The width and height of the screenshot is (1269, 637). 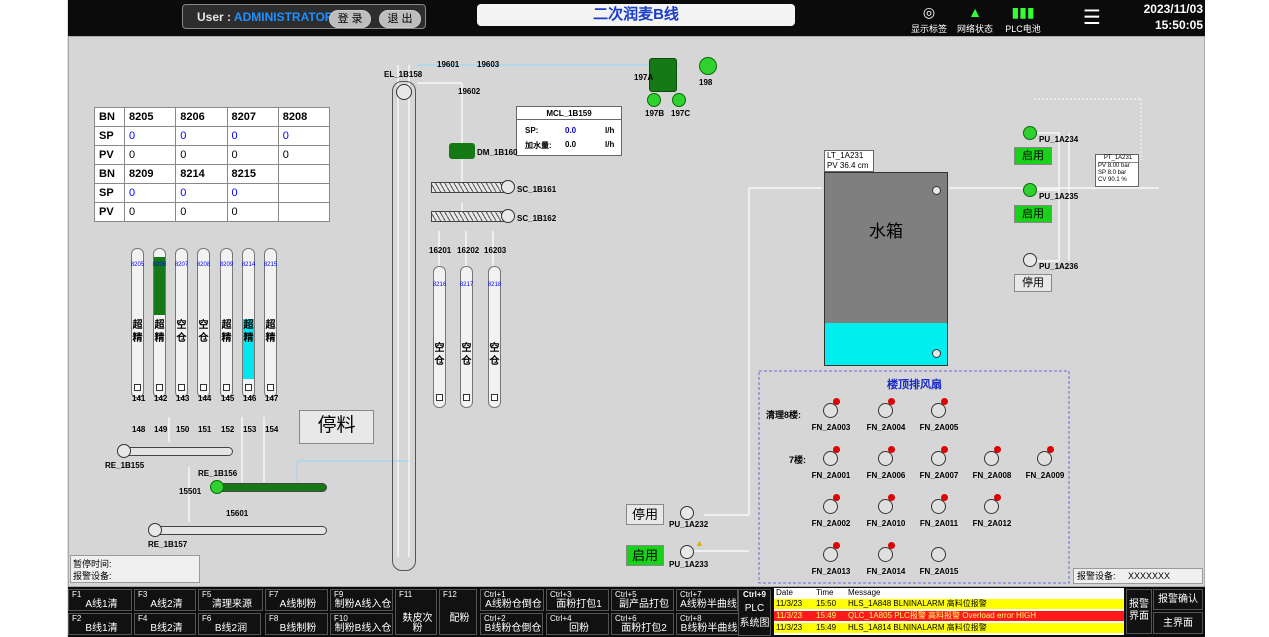 I want to click on network-status: ▲ 网络状态, so click(x=975, y=18).